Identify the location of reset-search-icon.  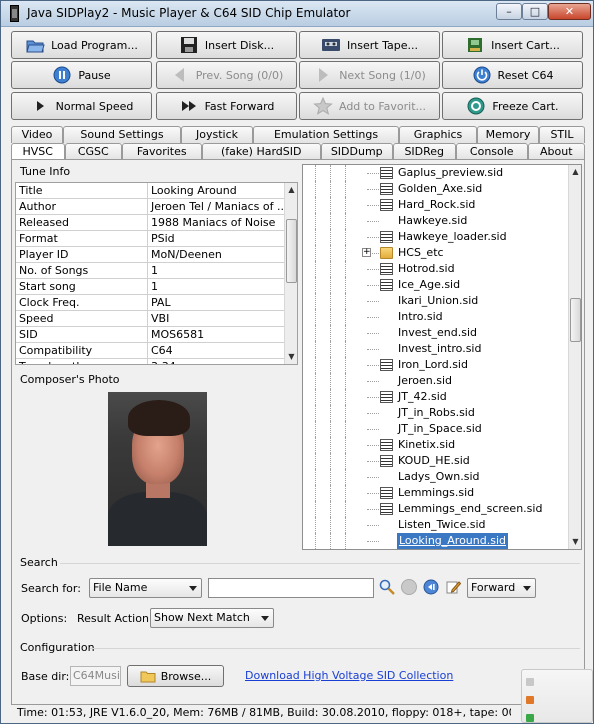
(431, 587).